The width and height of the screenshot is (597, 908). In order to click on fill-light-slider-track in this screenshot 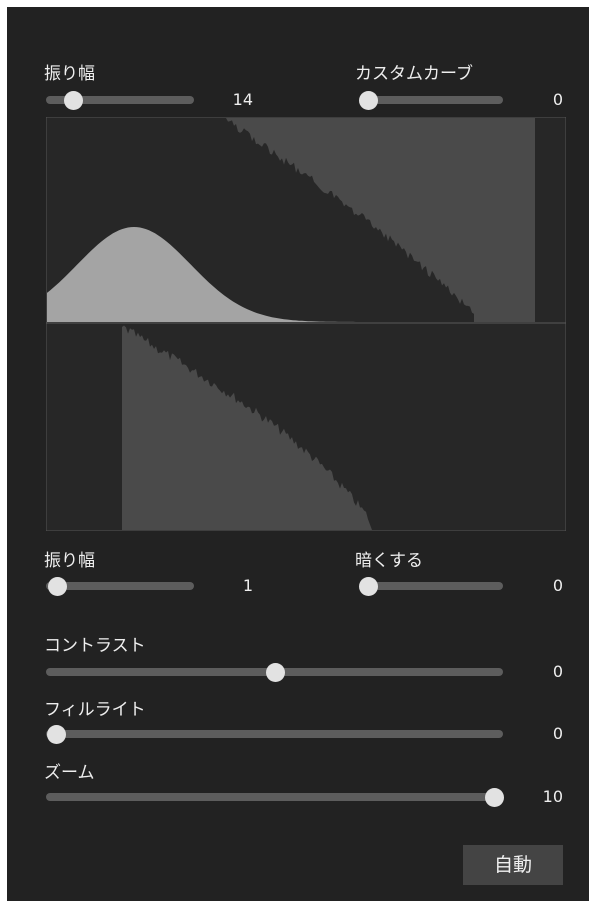, I will do `click(274, 734)`.